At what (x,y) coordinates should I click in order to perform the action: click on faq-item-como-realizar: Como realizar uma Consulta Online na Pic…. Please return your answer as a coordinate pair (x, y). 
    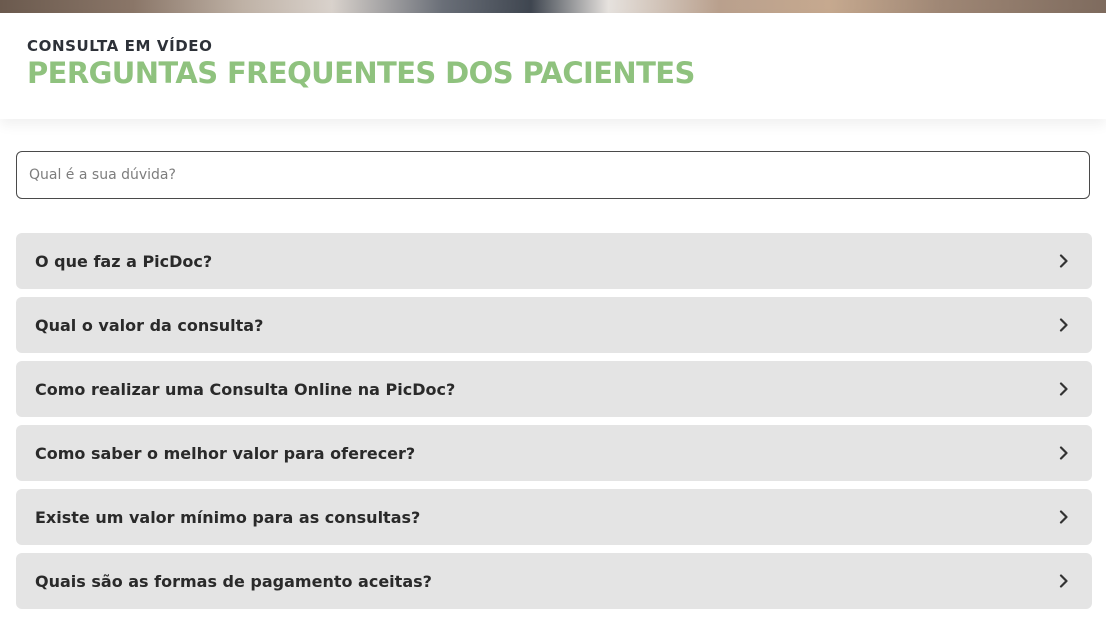
    Looking at the image, I should click on (554, 389).